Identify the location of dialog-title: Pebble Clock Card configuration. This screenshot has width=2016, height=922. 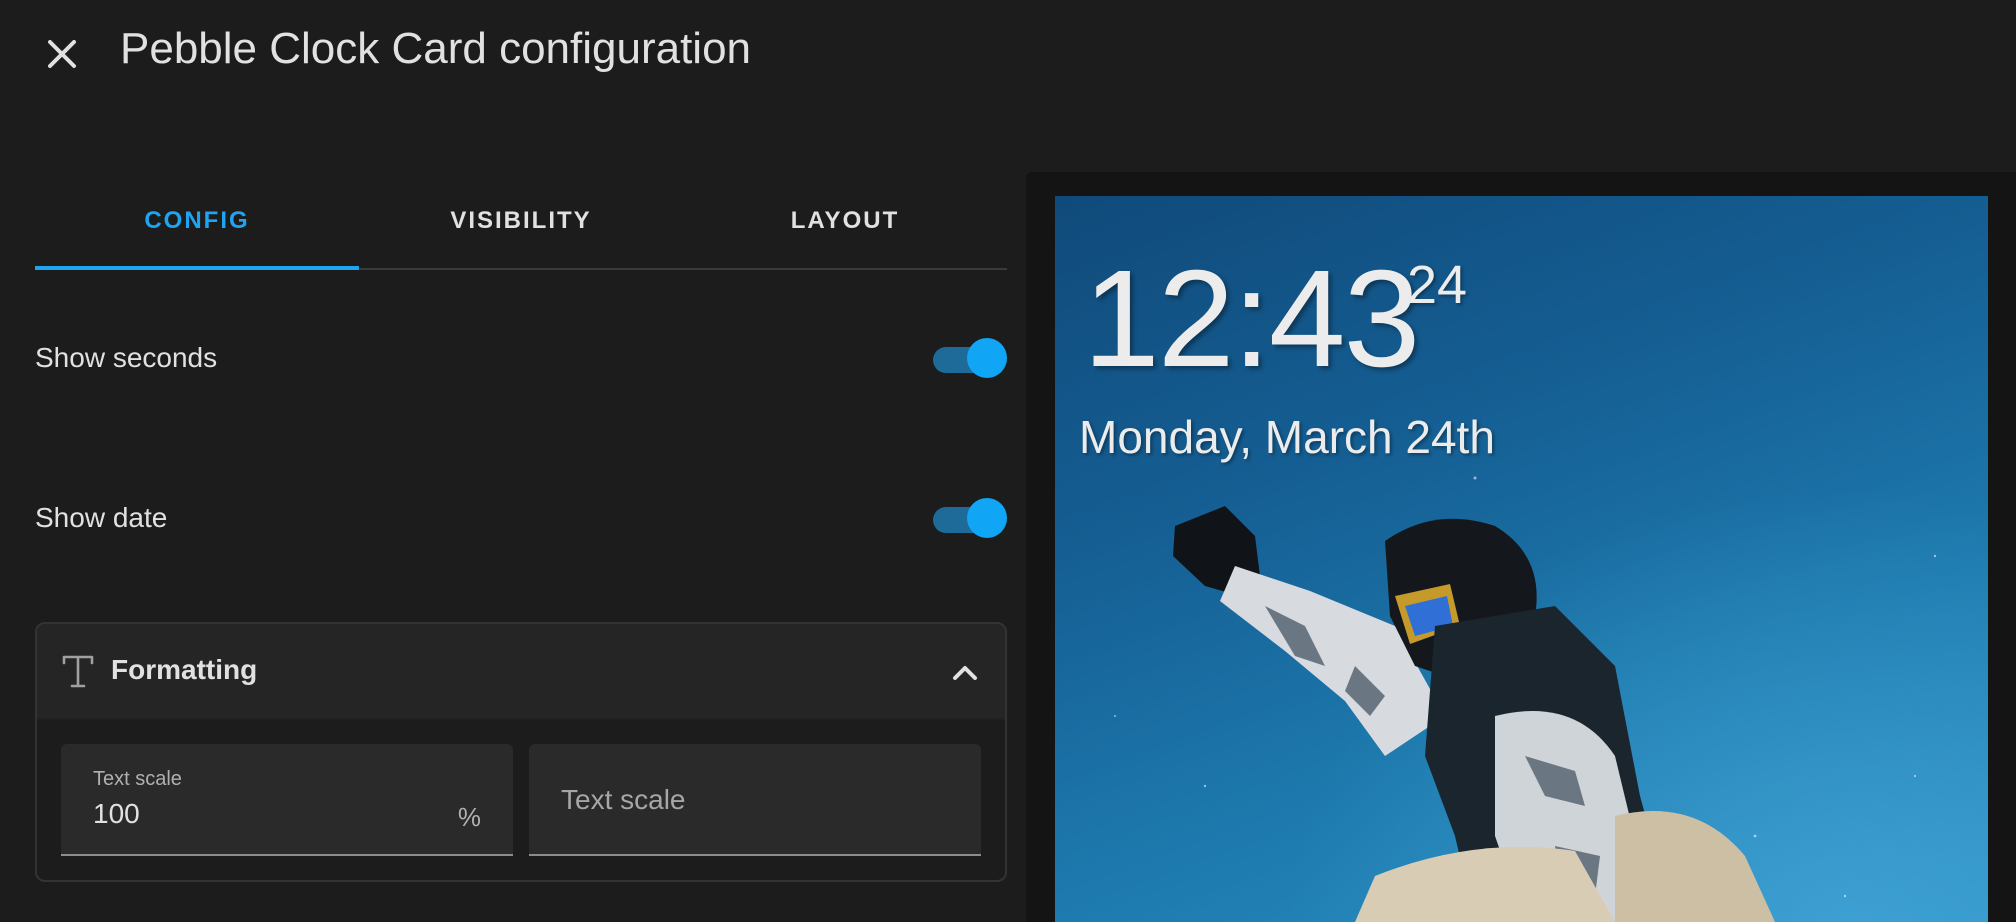
(436, 48).